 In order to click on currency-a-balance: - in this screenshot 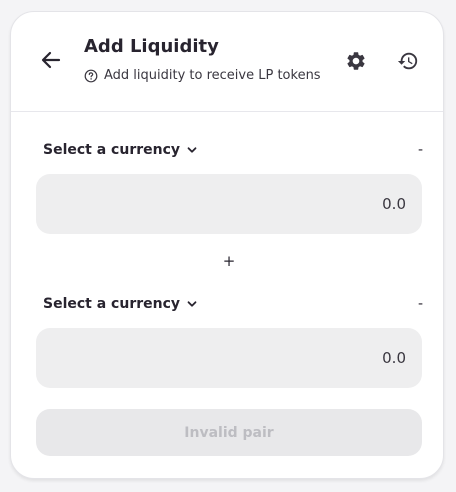, I will do `click(420, 150)`.